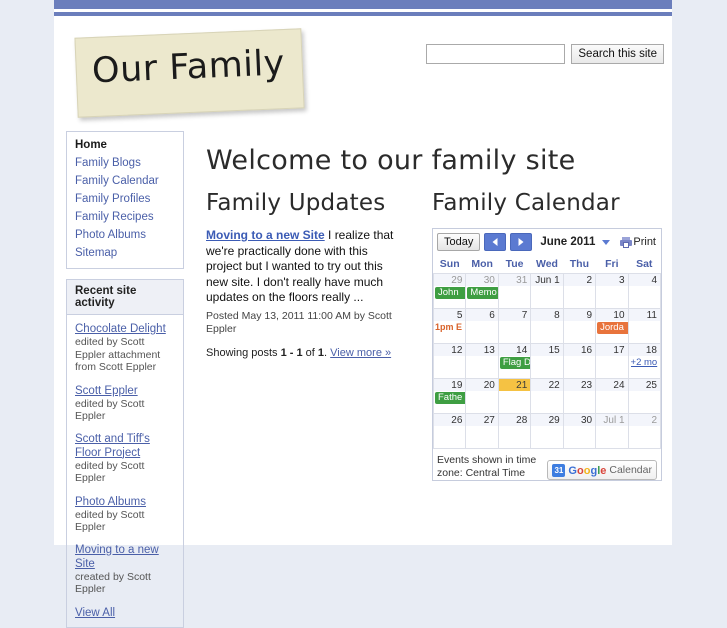 The width and height of the screenshot is (727, 628). I want to click on calendar-event-chip: Fathe, so click(450, 398).